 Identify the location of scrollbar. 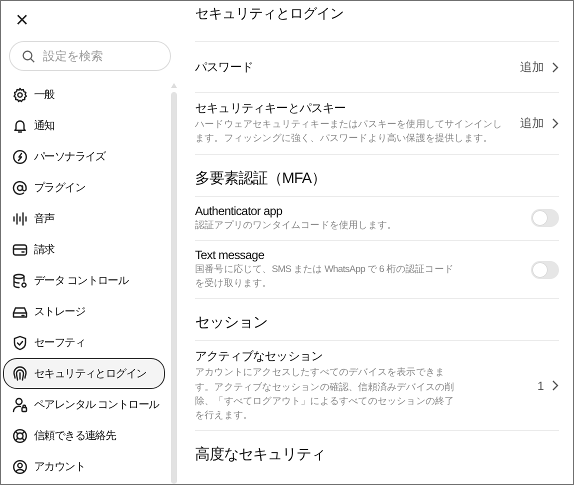
(174, 283).